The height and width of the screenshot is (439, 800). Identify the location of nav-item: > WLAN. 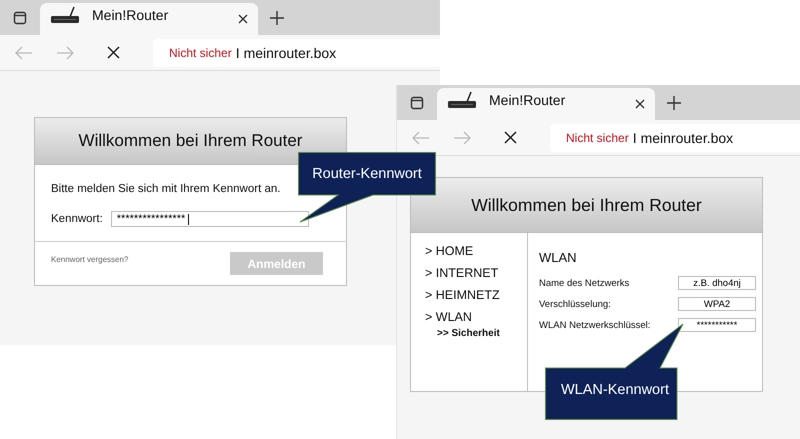
(448, 317).